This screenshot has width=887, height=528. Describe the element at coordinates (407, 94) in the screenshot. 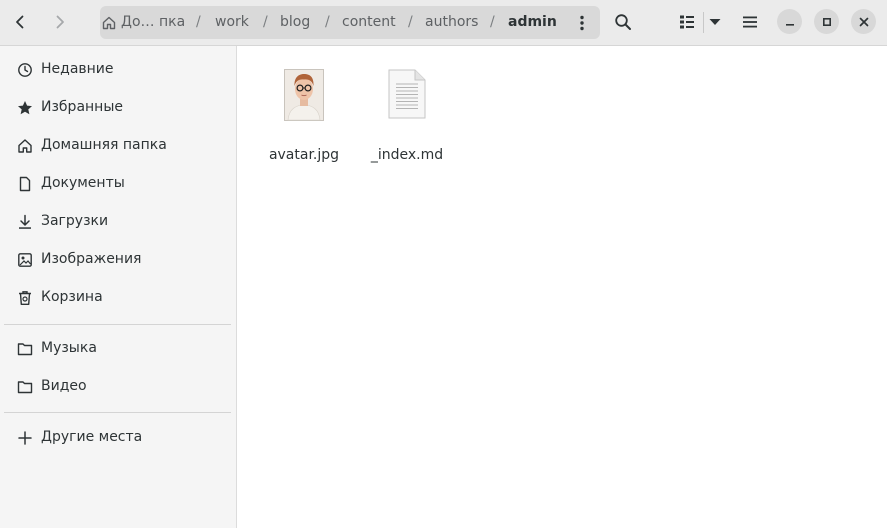

I see `text-file-icon` at that location.